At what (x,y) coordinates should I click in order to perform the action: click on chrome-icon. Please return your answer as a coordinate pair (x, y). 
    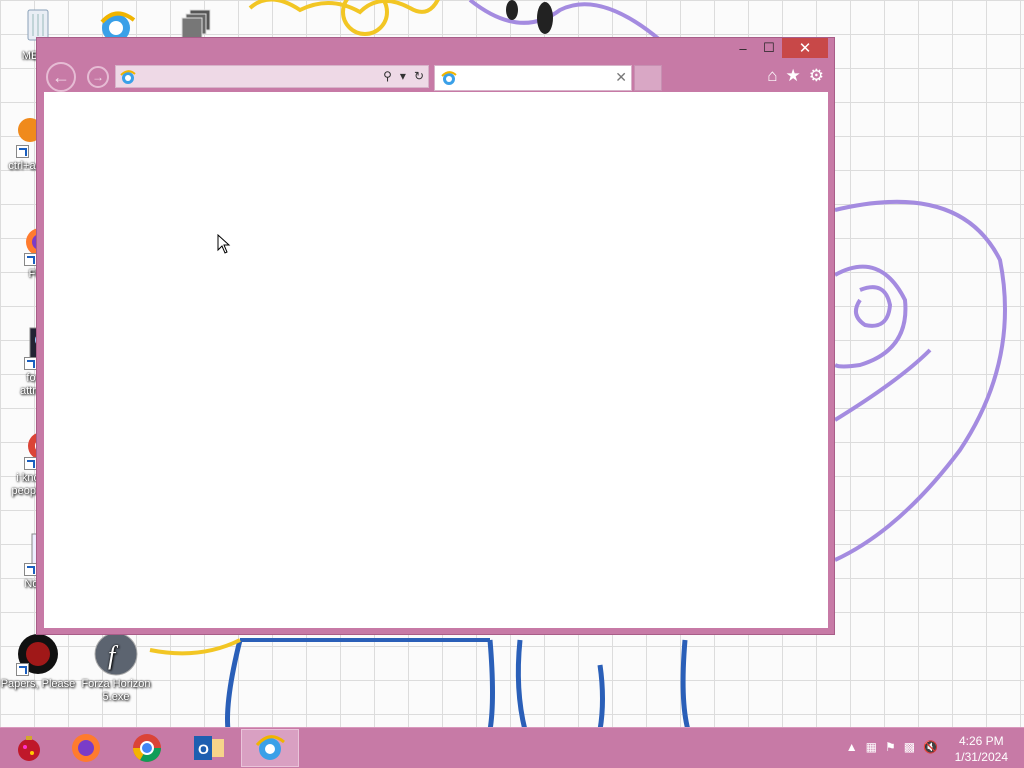
    Looking at the image, I should click on (147, 748).